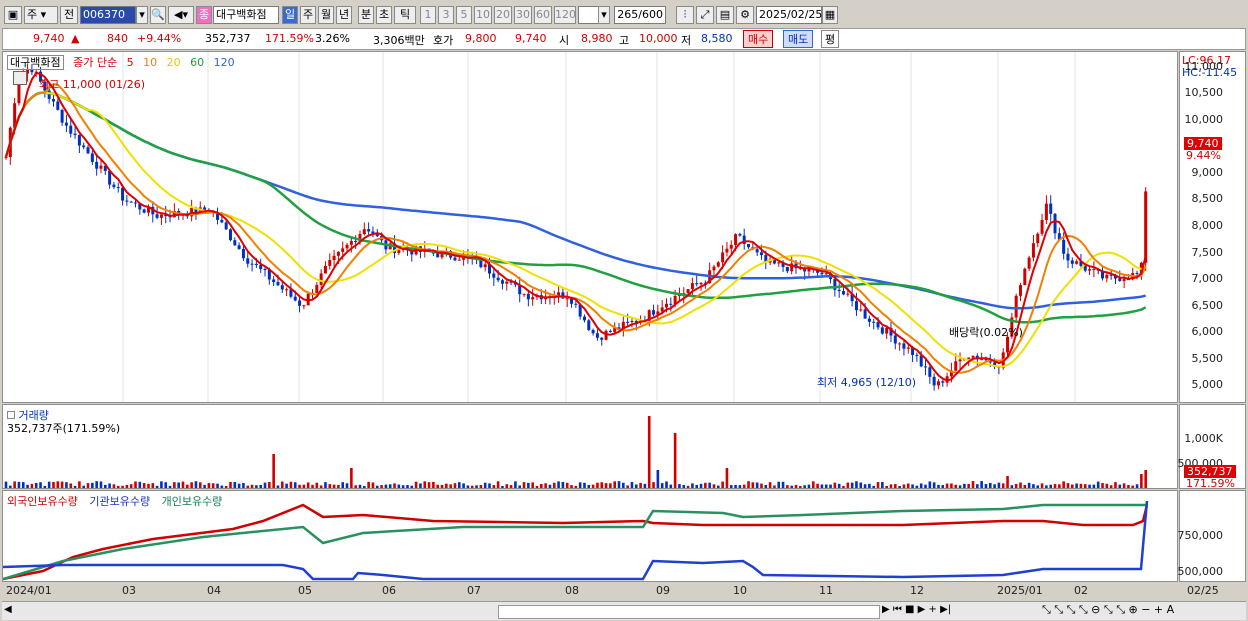 This screenshot has height=621, width=1248. What do you see at coordinates (523, 15) in the screenshot?
I see `interval-30: 30` at bounding box center [523, 15].